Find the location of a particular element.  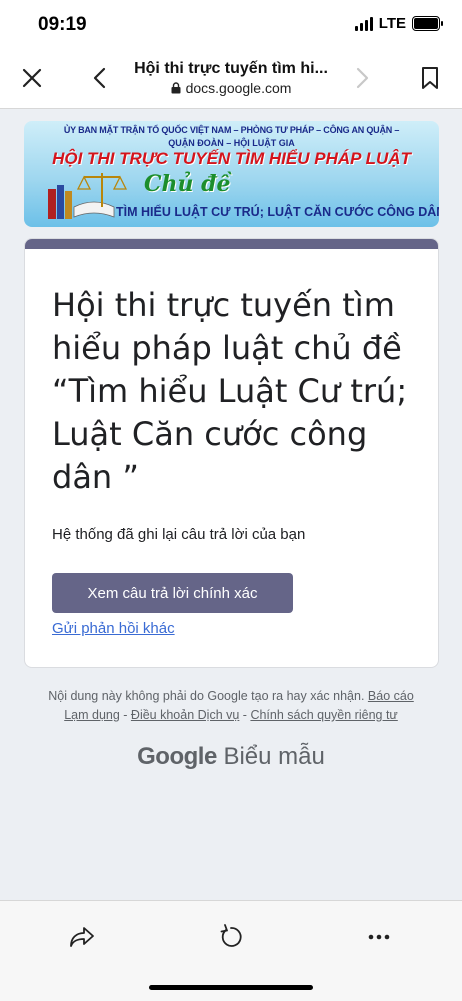

status-time: 09:19 is located at coordinates (62, 24).